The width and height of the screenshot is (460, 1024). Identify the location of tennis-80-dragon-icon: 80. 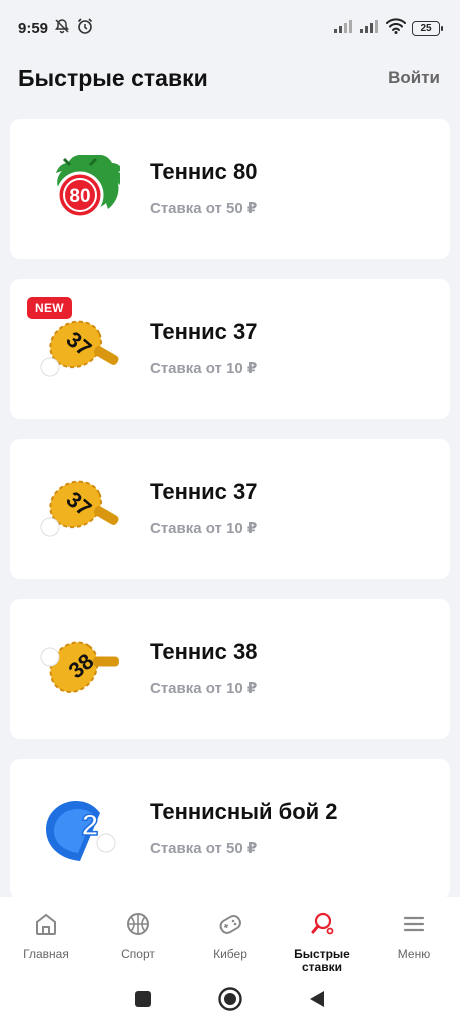
(82, 189).